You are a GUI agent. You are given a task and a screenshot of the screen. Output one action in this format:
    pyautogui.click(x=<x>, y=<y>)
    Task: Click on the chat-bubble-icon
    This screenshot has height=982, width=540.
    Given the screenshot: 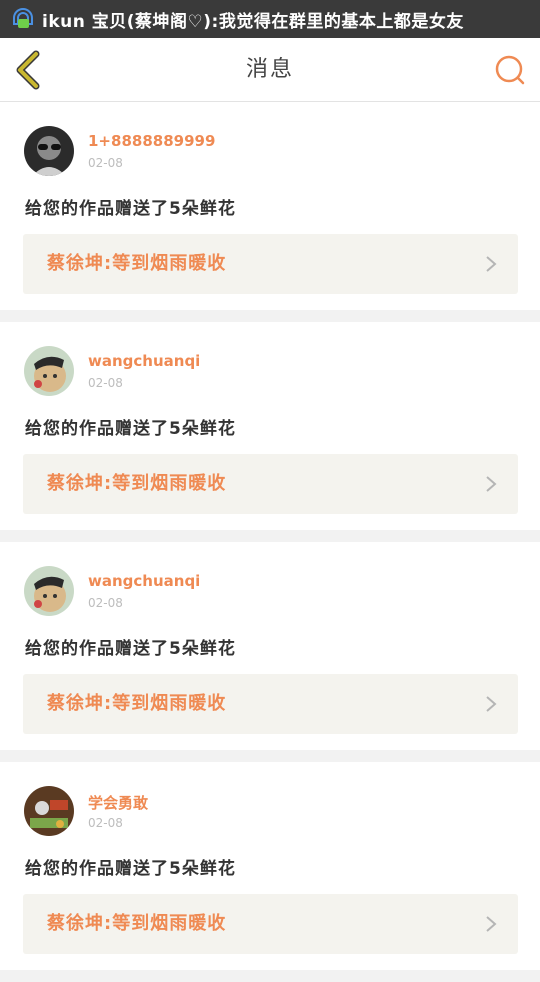 What is the action you would take?
    pyautogui.click(x=23, y=17)
    